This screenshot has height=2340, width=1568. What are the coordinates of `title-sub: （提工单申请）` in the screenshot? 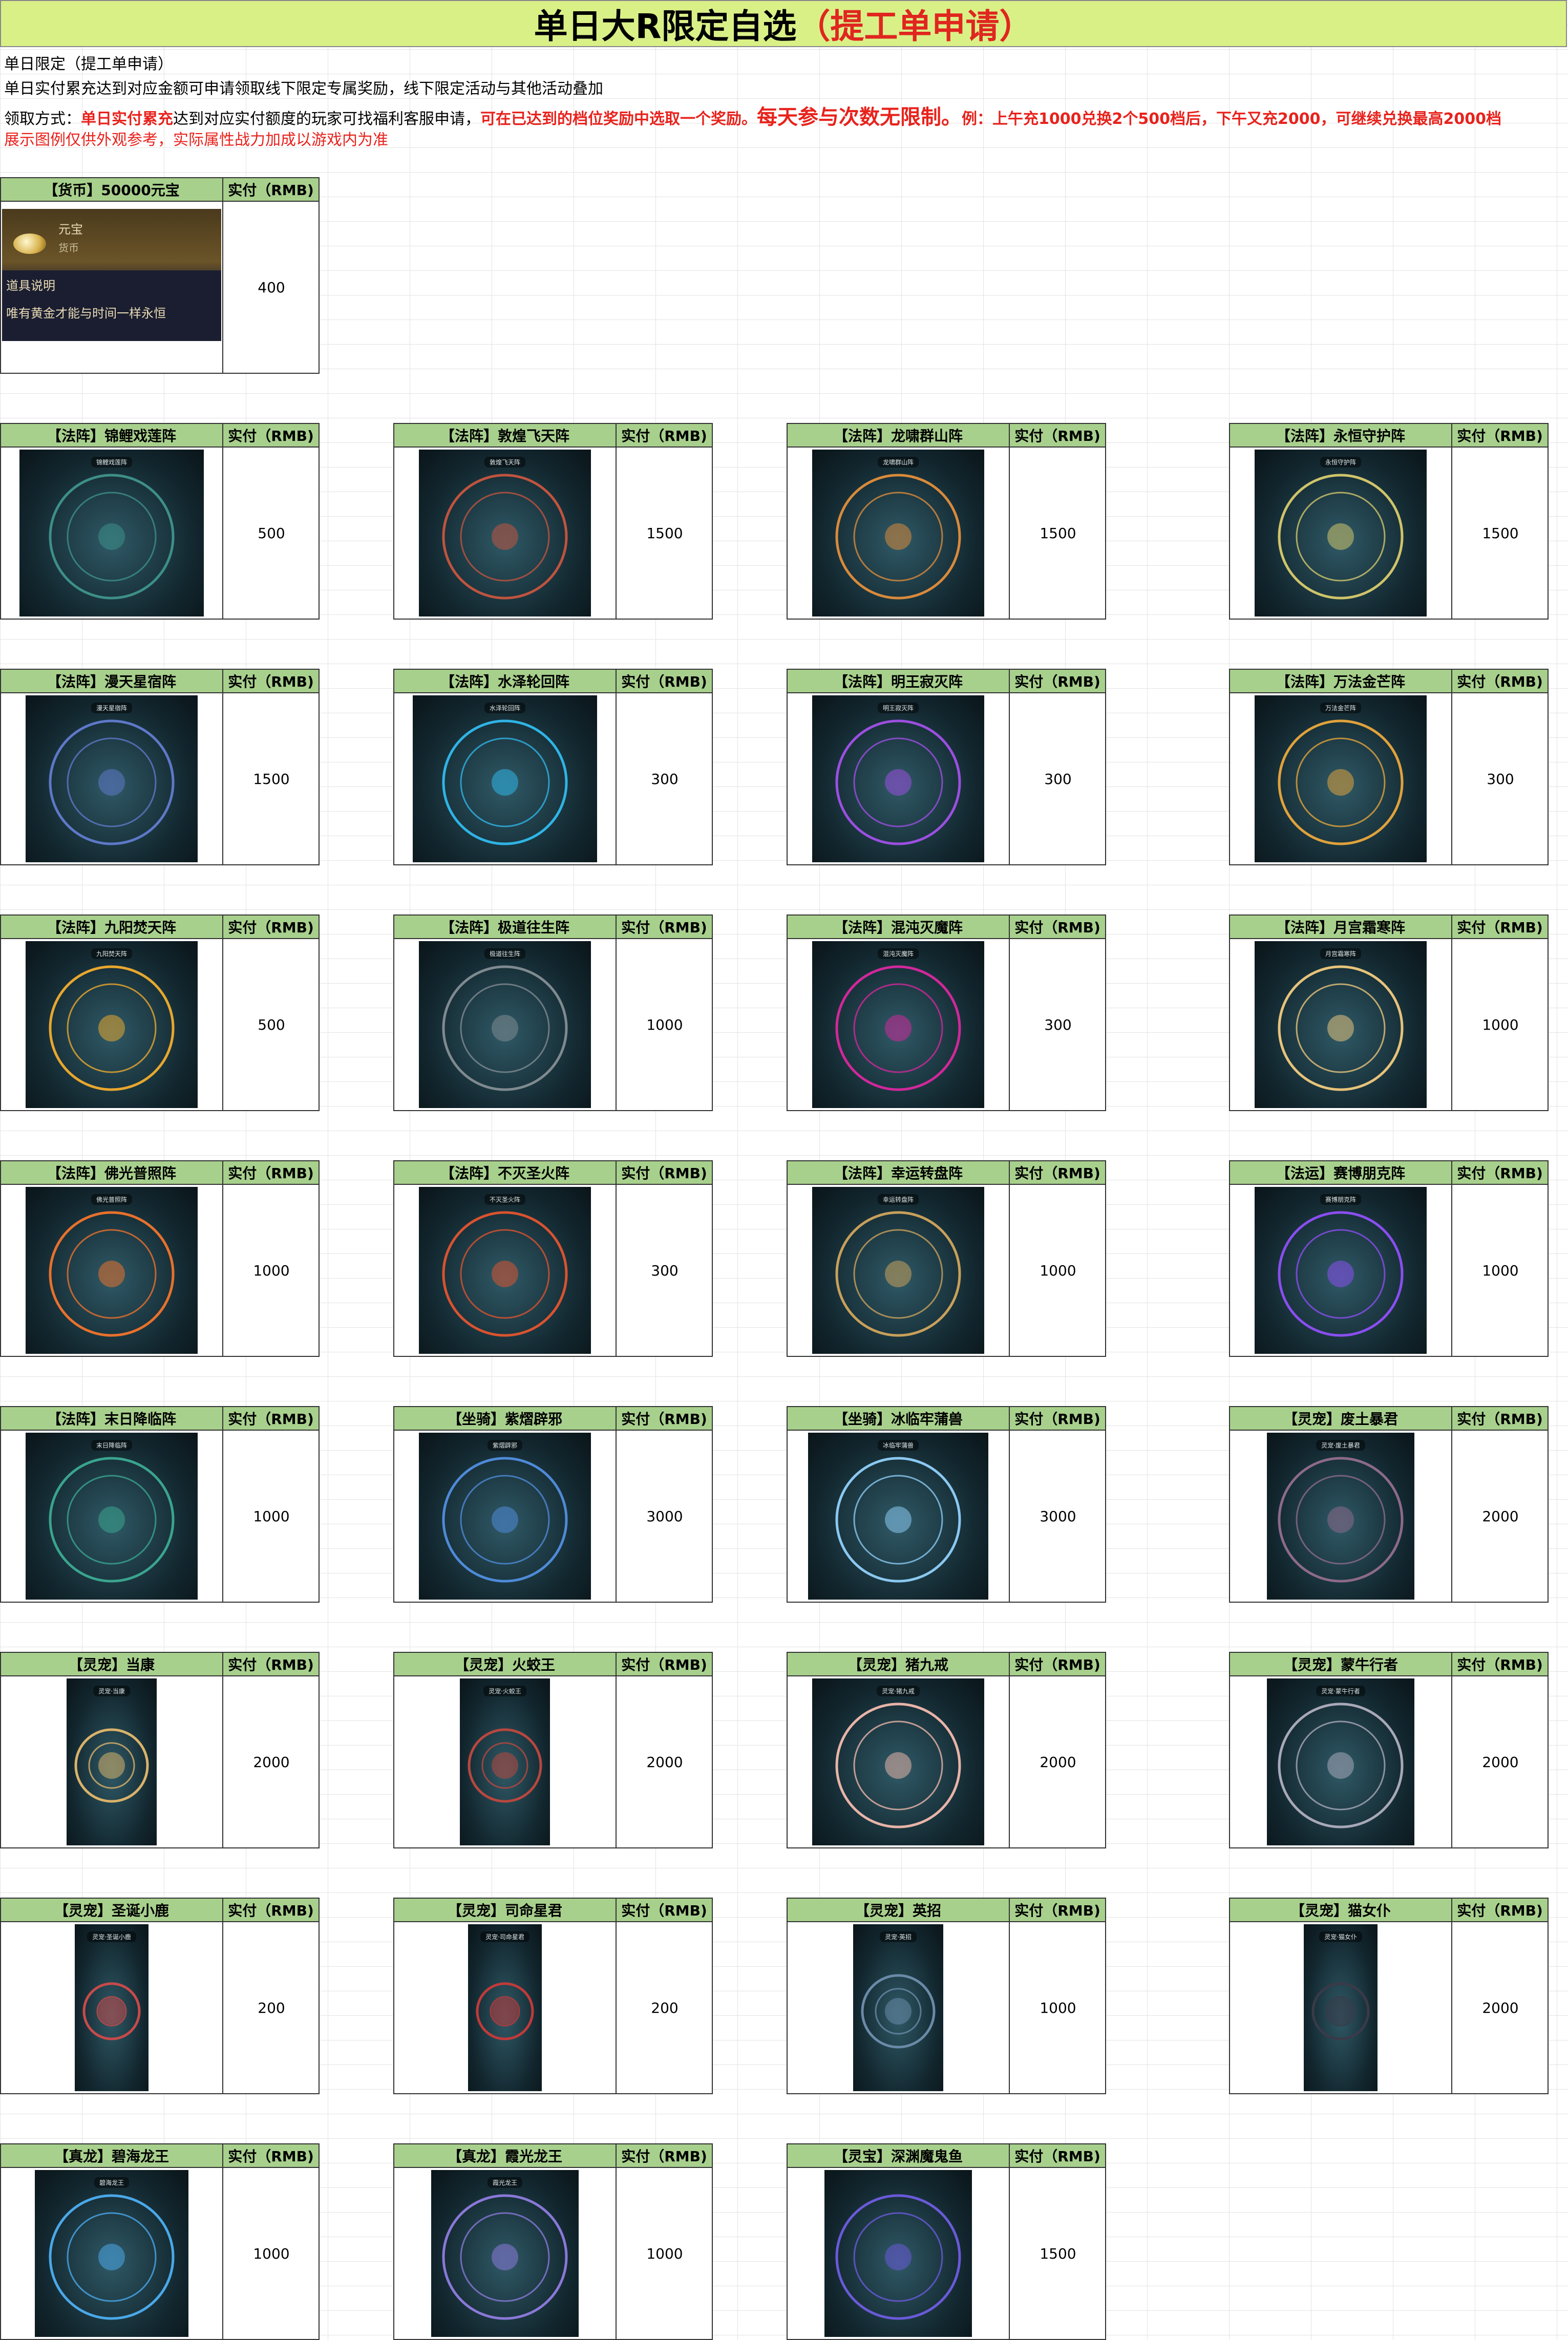 It's located at (914, 27).